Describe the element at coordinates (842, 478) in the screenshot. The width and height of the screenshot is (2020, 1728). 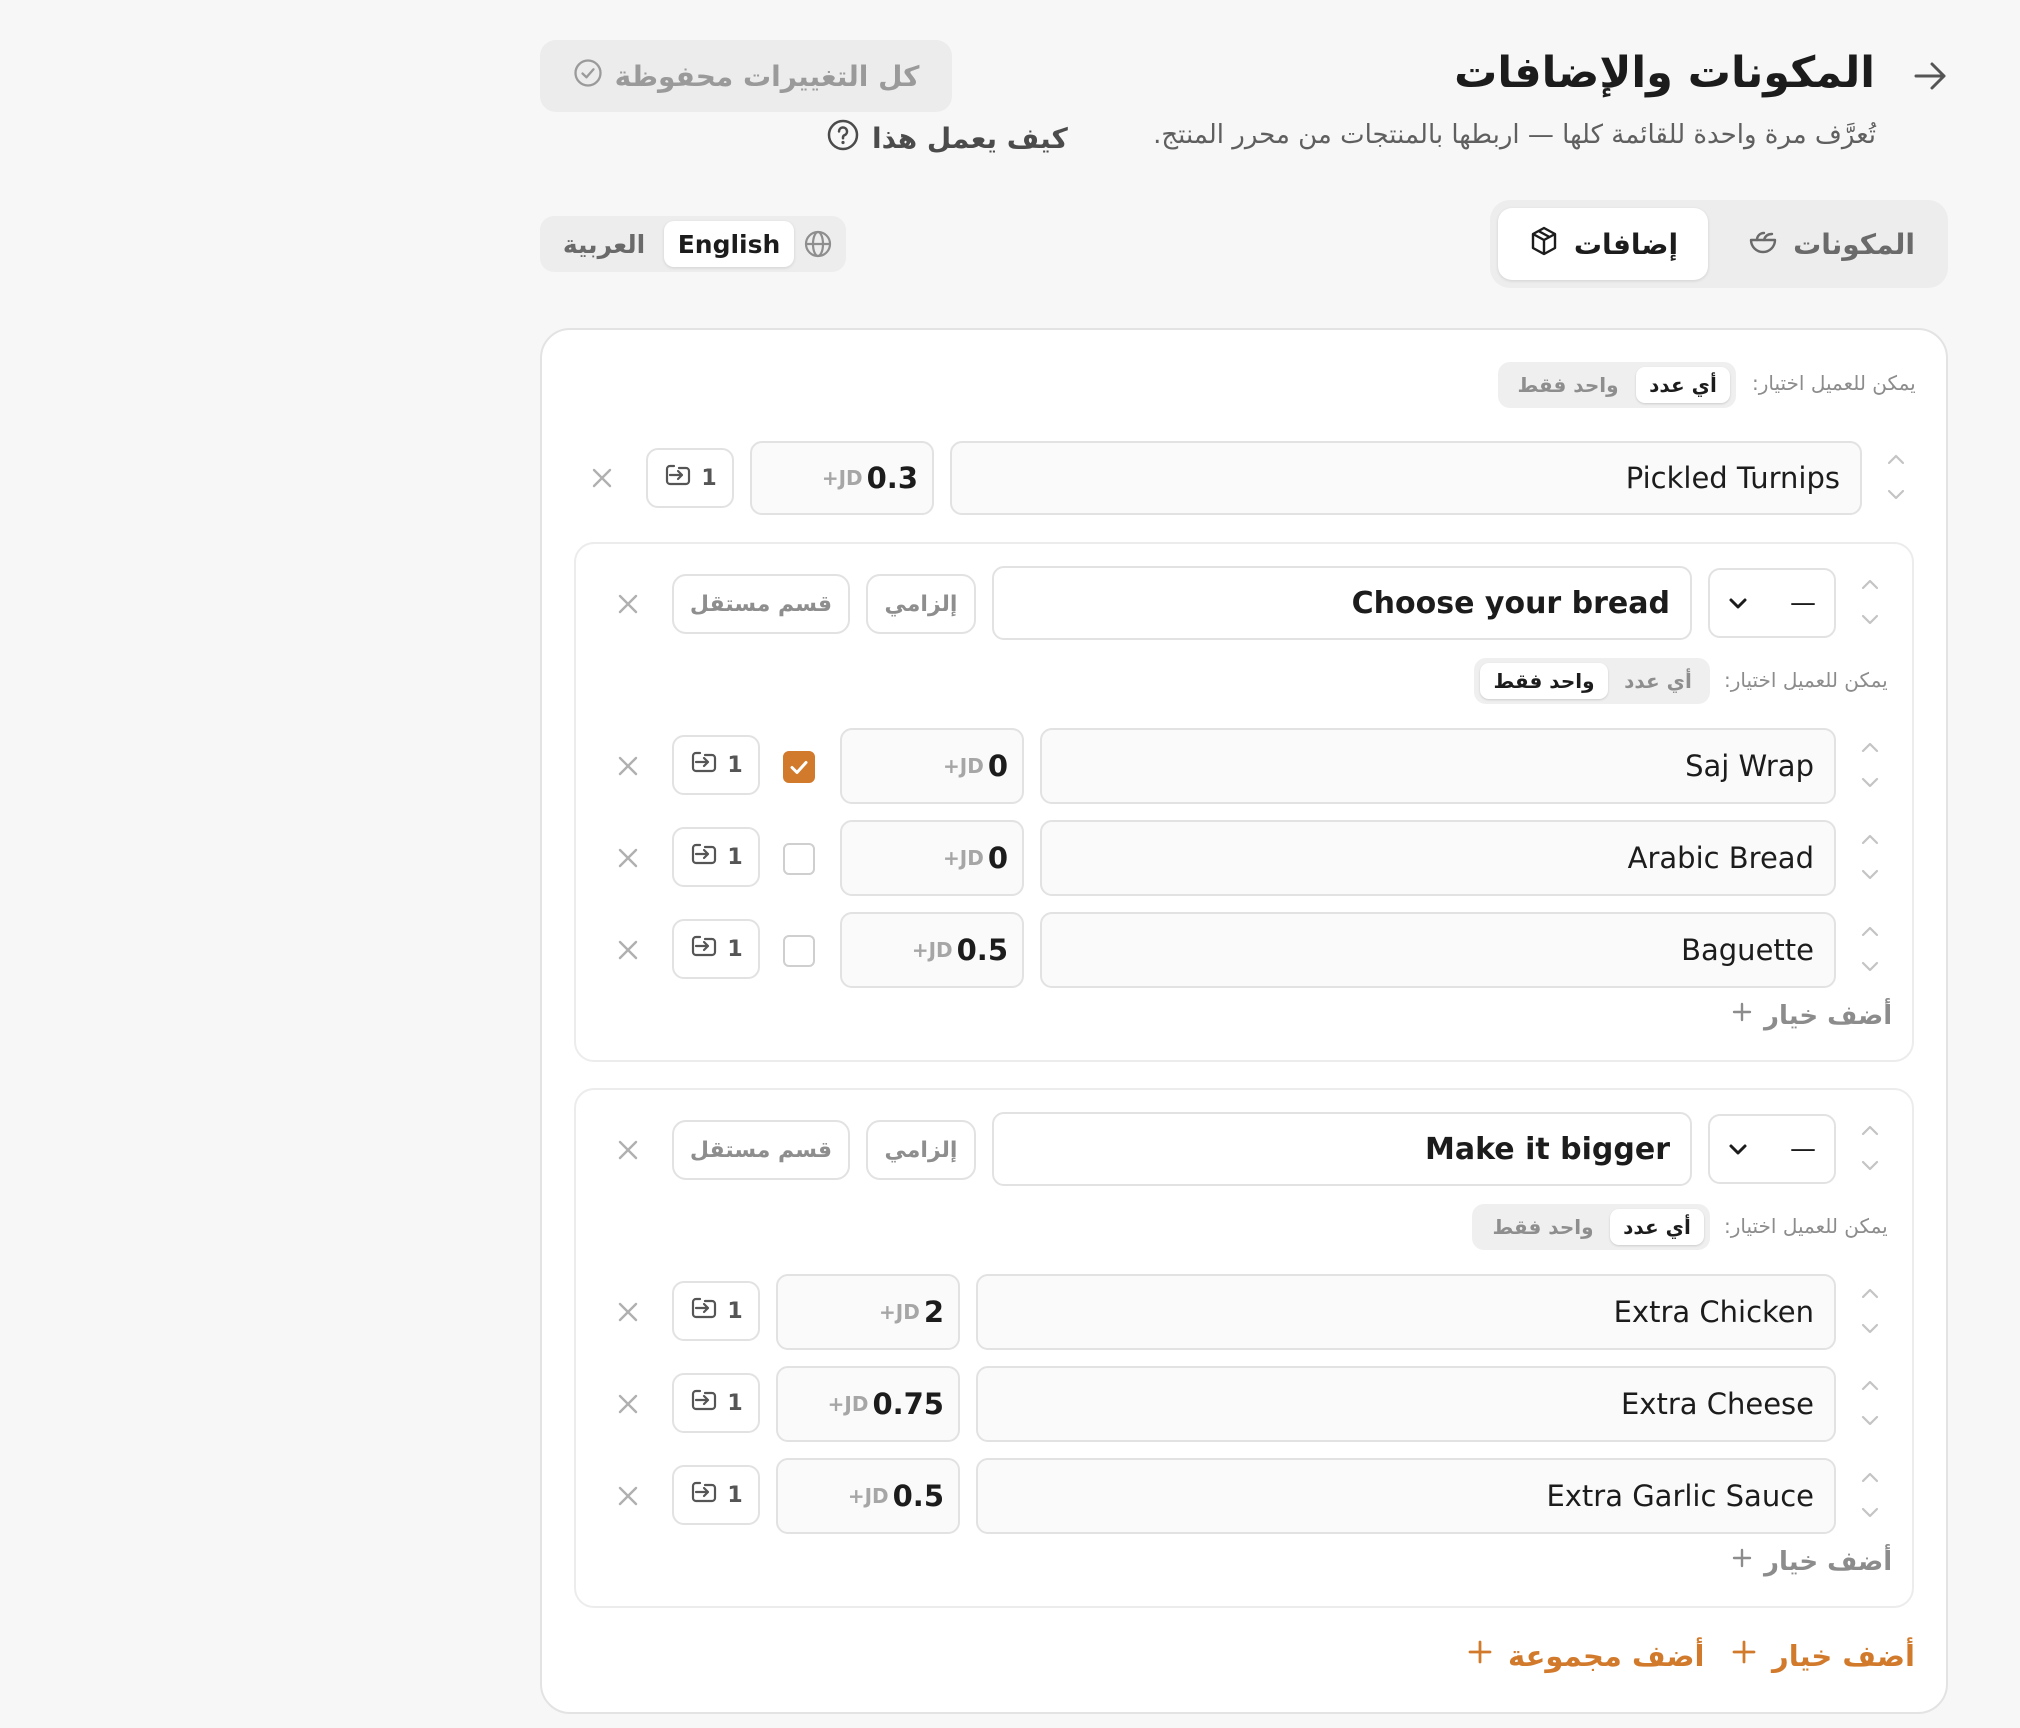
I see `option-price-input: +JD 0.3` at that location.